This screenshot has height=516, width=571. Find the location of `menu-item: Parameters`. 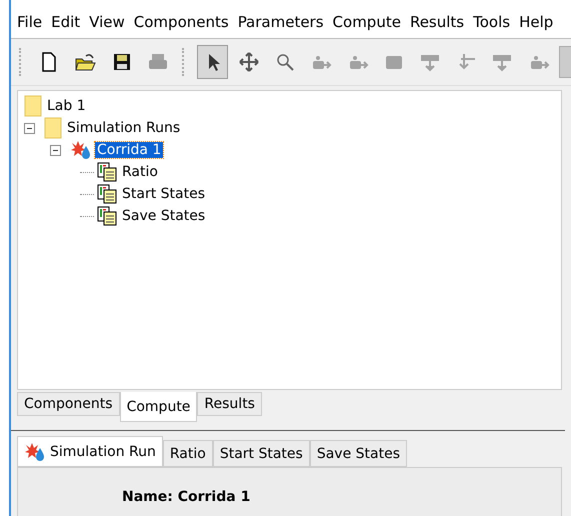

menu-item: Parameters is located at coordinates (281, 25).